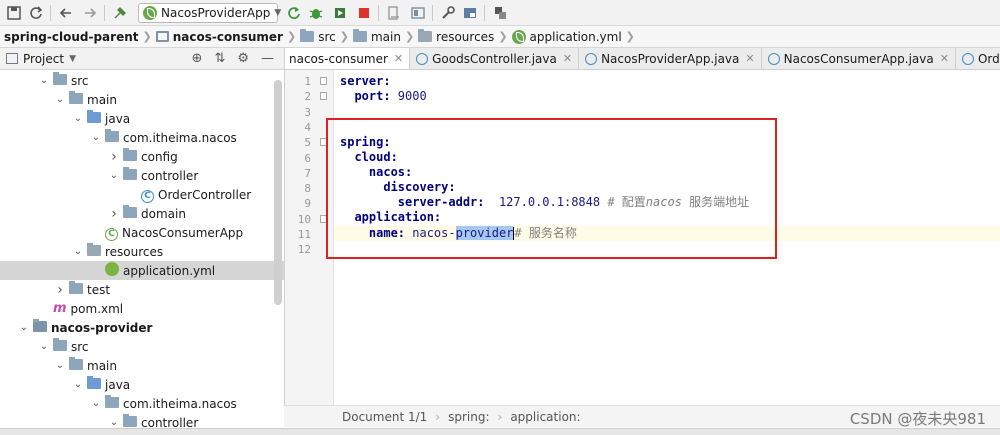 This screenshot has height=435, width=1000. What do you see at coordinates (14, 13) in the screenshot?
I see `save-icon` at bounding box center [14, 13].